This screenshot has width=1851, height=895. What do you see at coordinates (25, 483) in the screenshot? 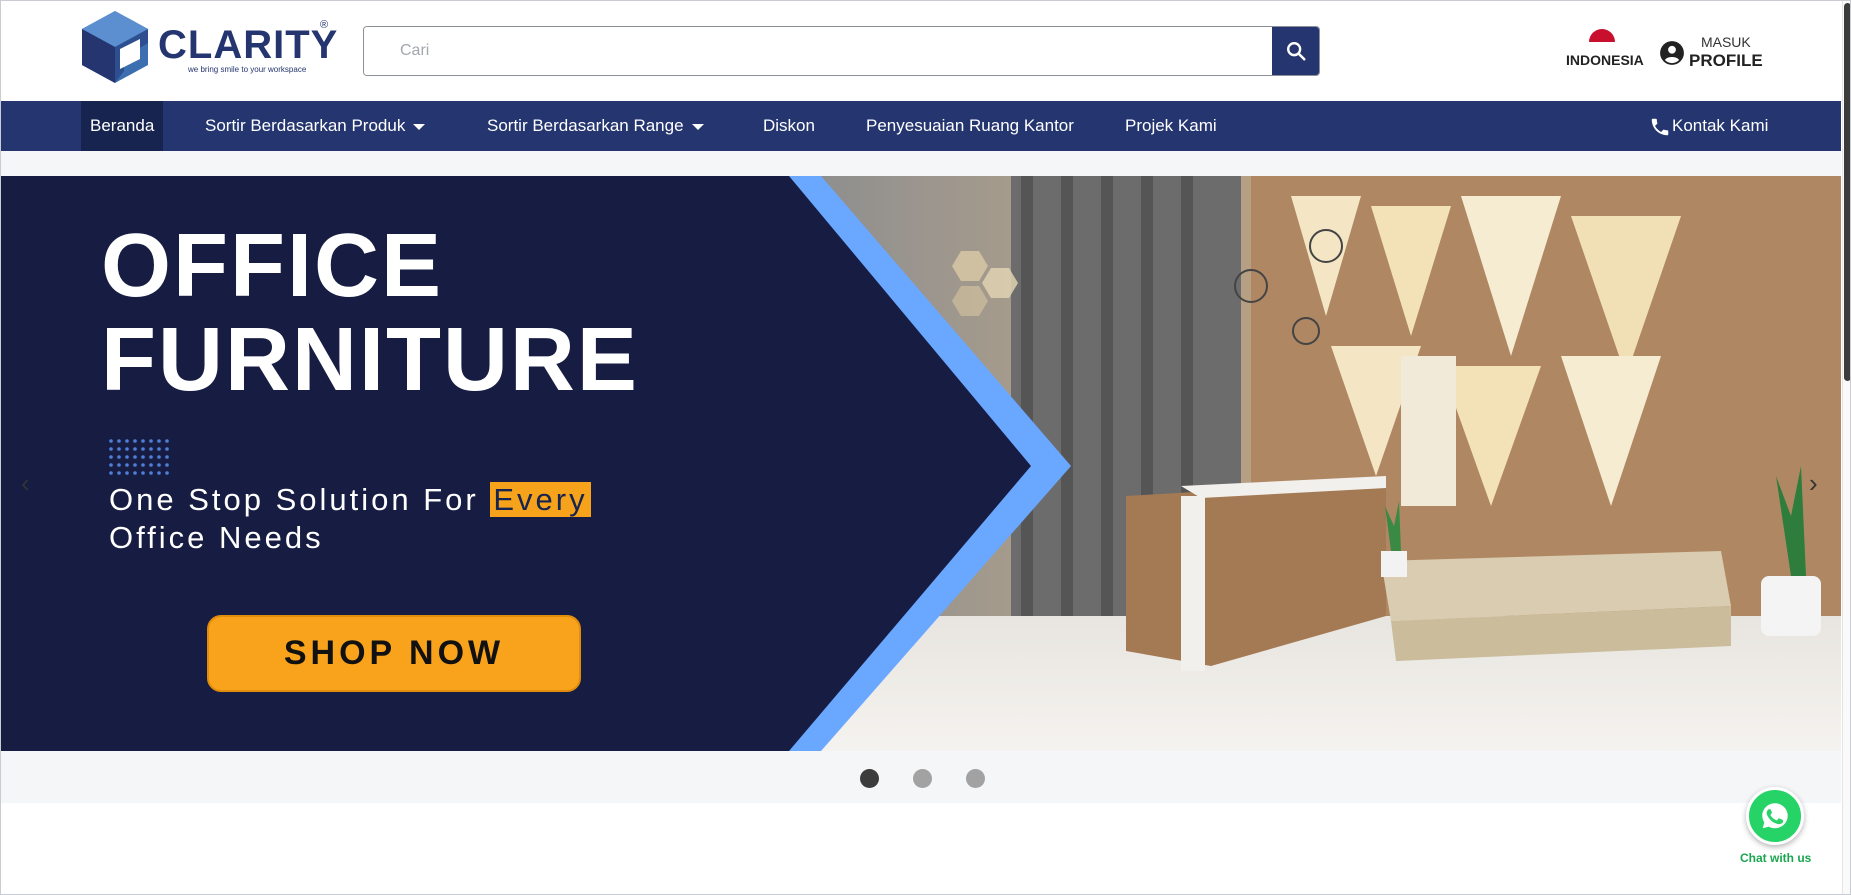
I see `carousel-prev-arrow-icon: ‹` at bounding box center [25, 483].